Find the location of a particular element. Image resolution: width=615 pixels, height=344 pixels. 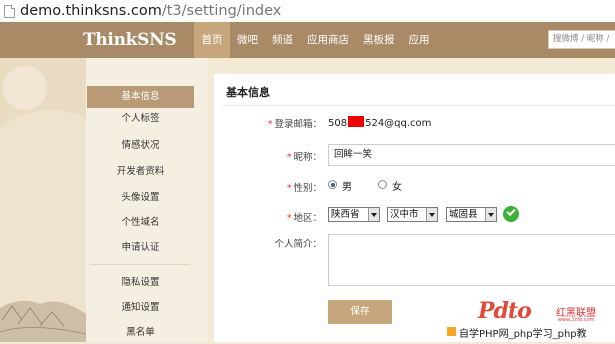

sidebar-item-blacklist: 黑名单 is located at coordinates (140, 333).